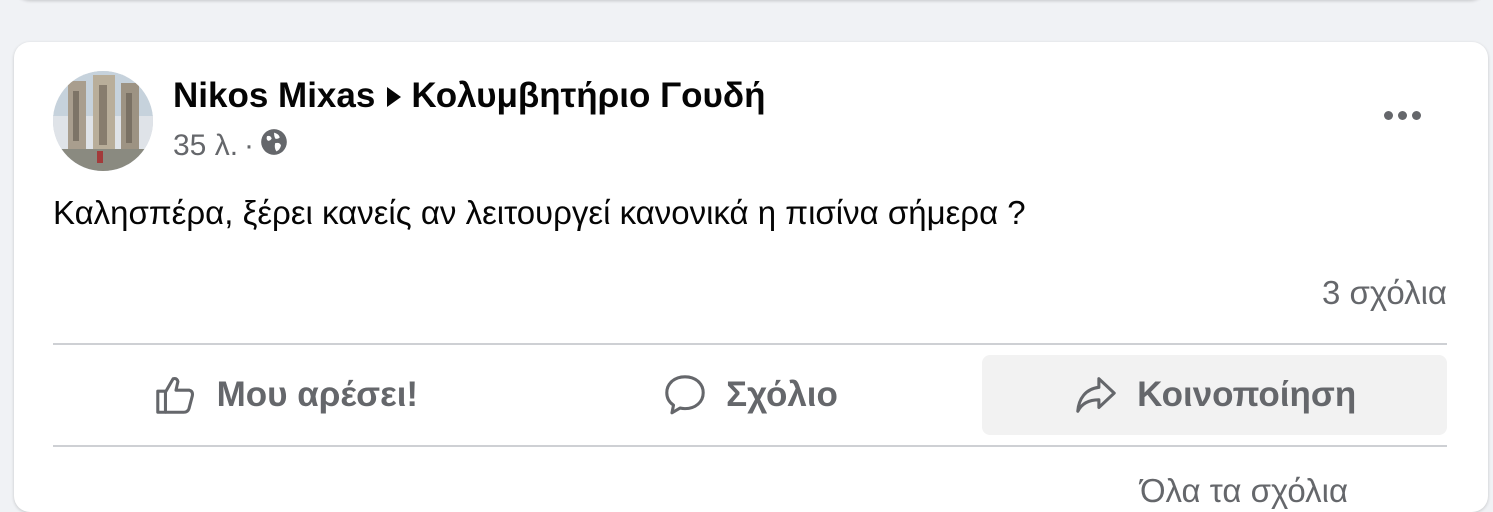 Image resolution: width=1493 pixels, height=512 pixels. I want to click on share-label: Κοινοποίηση, so click(1247, 394).